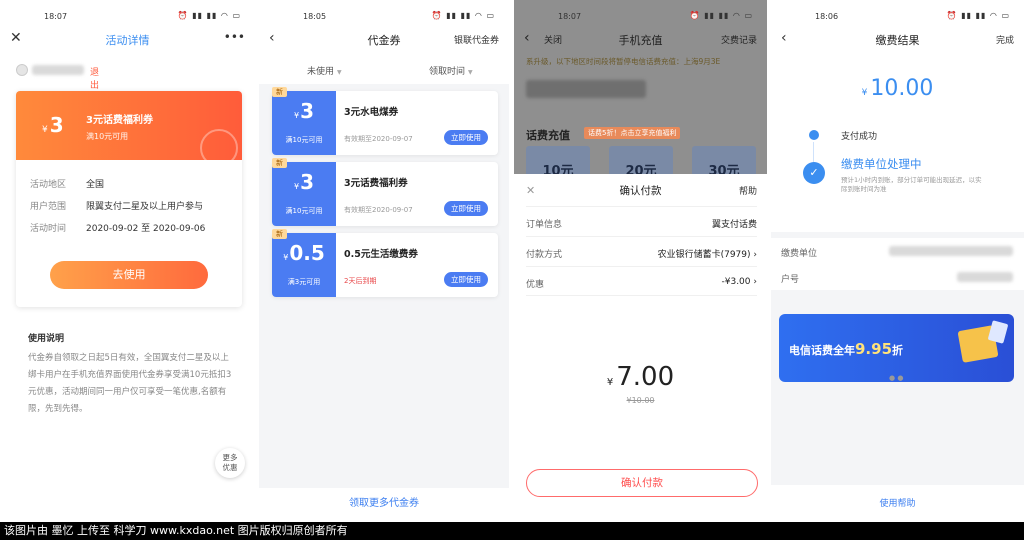 The height and width of the screenshot is (540, 1024). I want to click on billing-unit-label: 缴费单位, so click(799, 254).